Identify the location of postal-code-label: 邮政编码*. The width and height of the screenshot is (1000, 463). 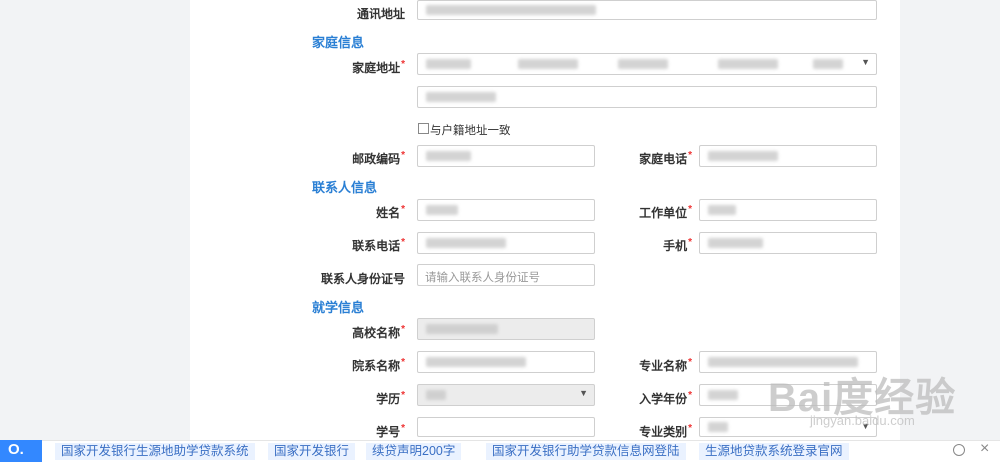
(378, 158).